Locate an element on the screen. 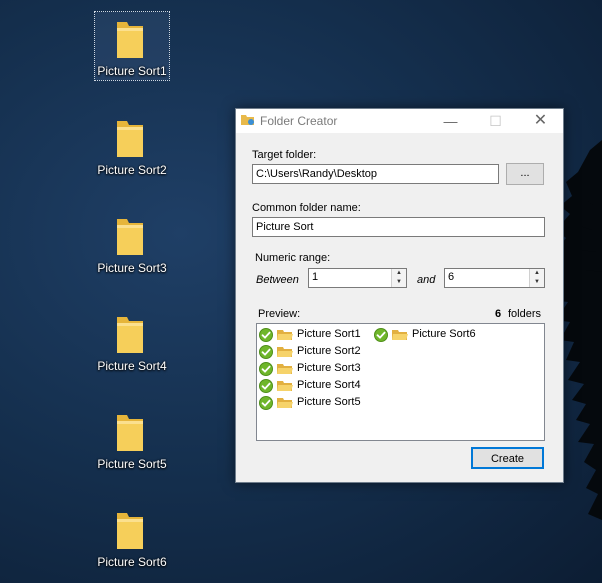  preview-item-label: Picture Sort6 is located at coordinates (444, 334).